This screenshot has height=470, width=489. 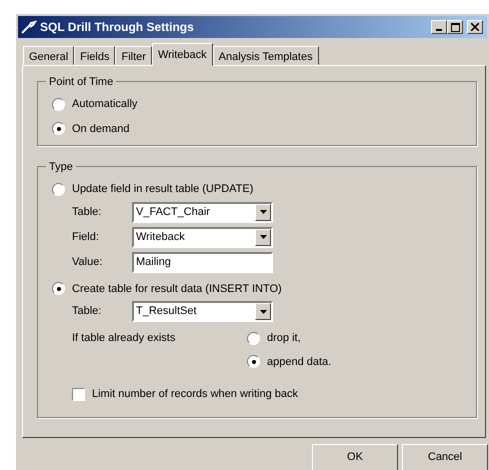 I want to click on radio-label: Create table for result data (INSERT INTO), so click(x=177, y=289).